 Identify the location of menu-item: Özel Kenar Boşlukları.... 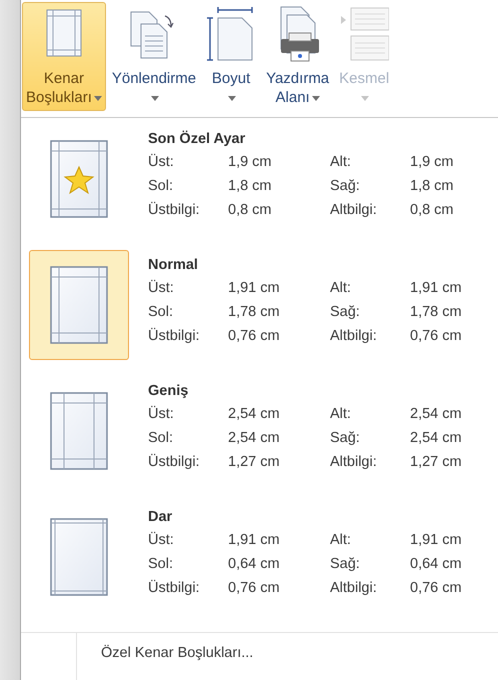
(165, 656).